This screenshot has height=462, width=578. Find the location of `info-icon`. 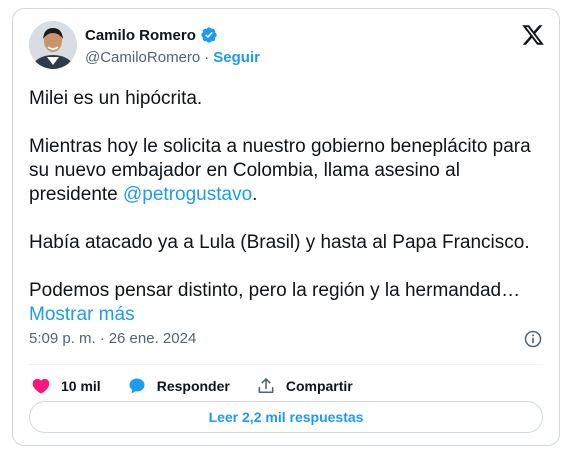

info-icon is located at coordinates (533, 339).